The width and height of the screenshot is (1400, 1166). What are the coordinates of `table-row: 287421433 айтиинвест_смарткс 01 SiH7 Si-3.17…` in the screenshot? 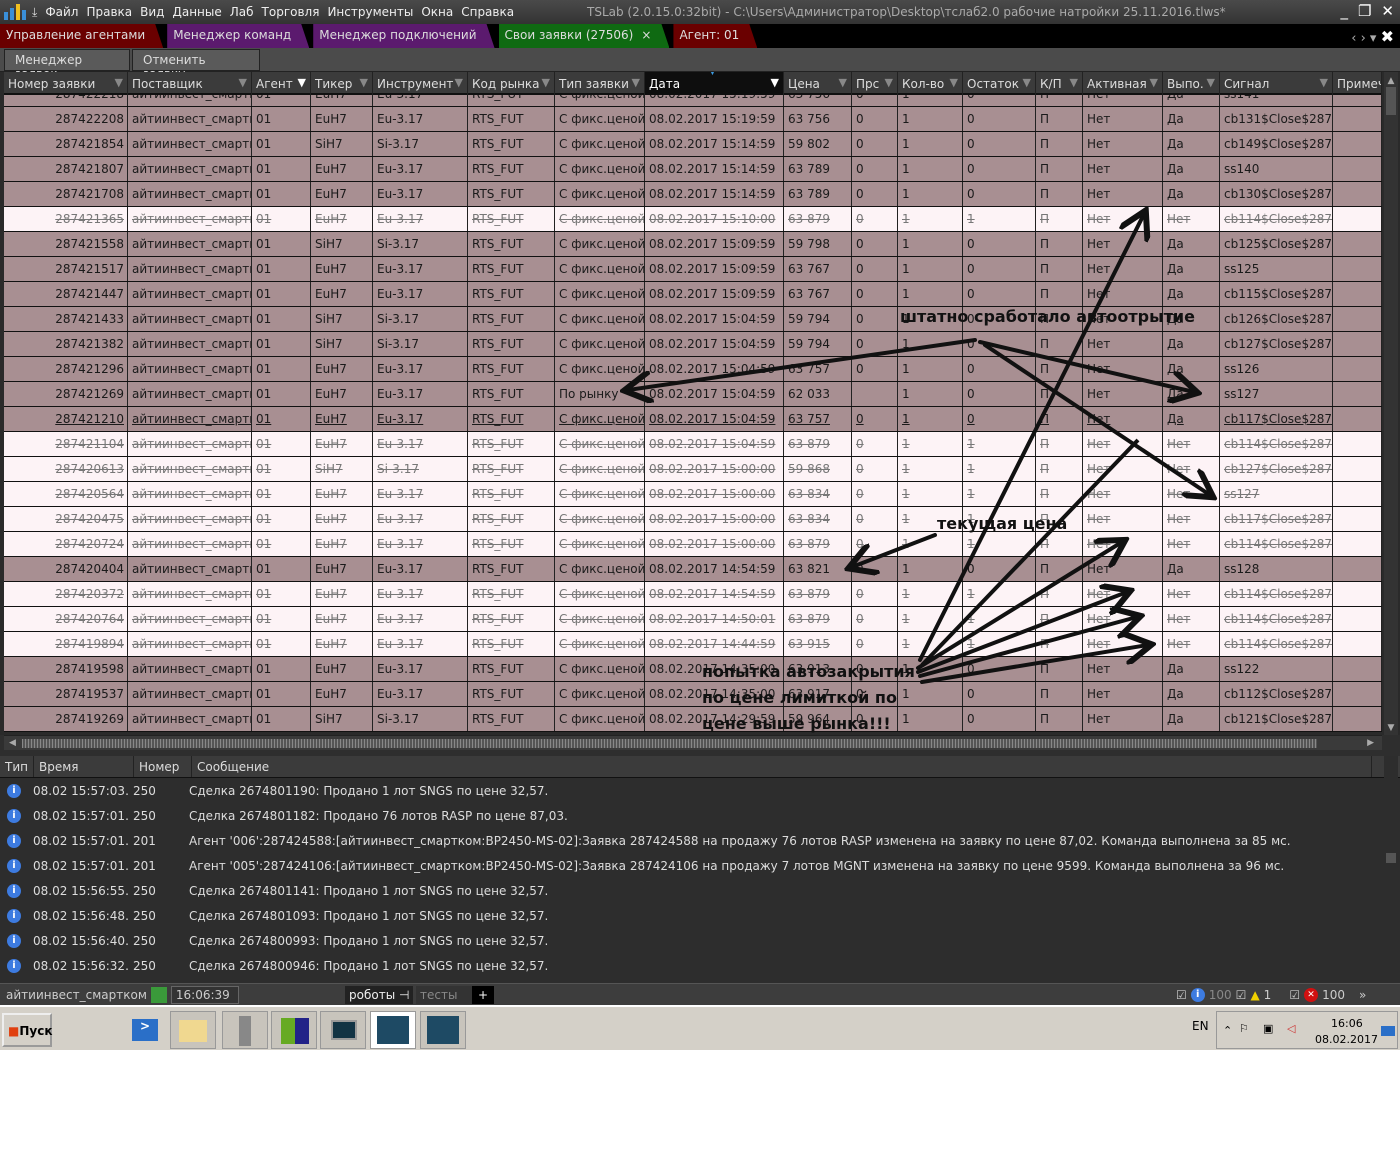 It's located at (693, 319).